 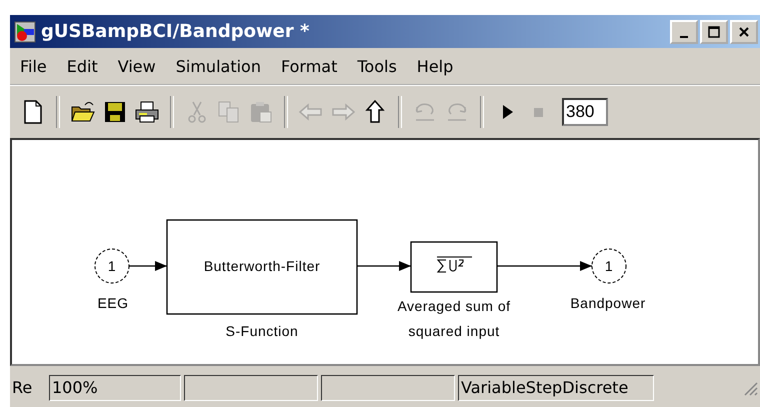 I want to click on close-icon, so click(x=744, y=32).